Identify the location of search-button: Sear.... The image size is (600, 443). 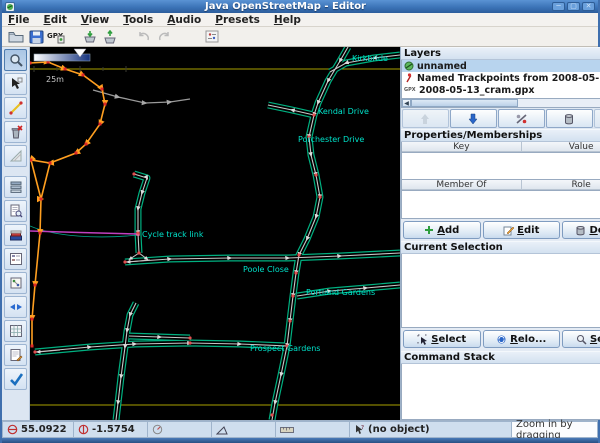
(581, 339).